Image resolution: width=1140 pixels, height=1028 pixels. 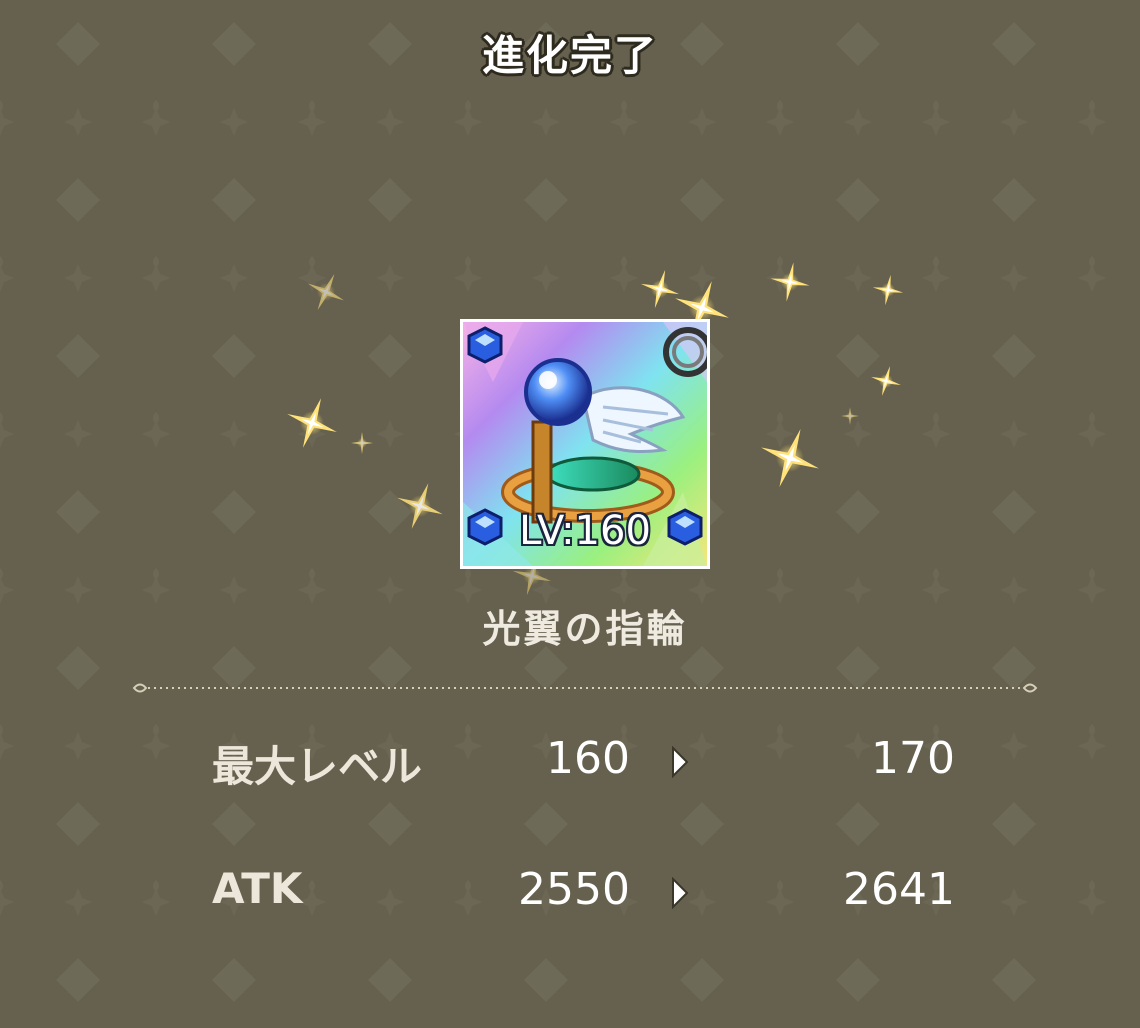 What do you see at coordinates (317, 766) in the screenshot?
I see `stat-label-max-level: 最大レベル` at bounding box center [317, 766].